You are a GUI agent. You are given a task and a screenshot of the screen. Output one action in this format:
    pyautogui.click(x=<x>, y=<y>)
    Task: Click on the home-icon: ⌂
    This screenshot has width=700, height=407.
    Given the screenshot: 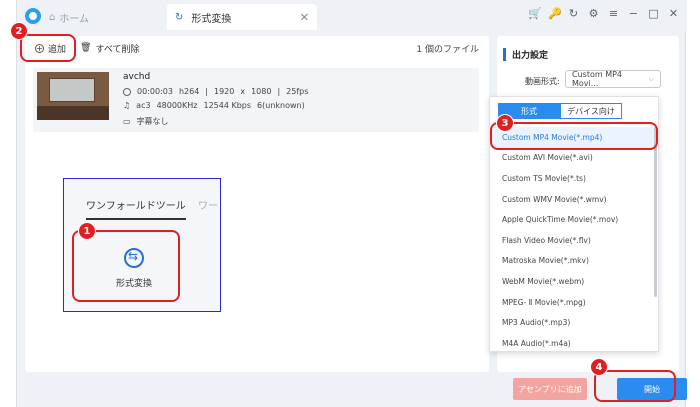 What is the action you would take?
    pyautogui.click(x=52, y=17)
    